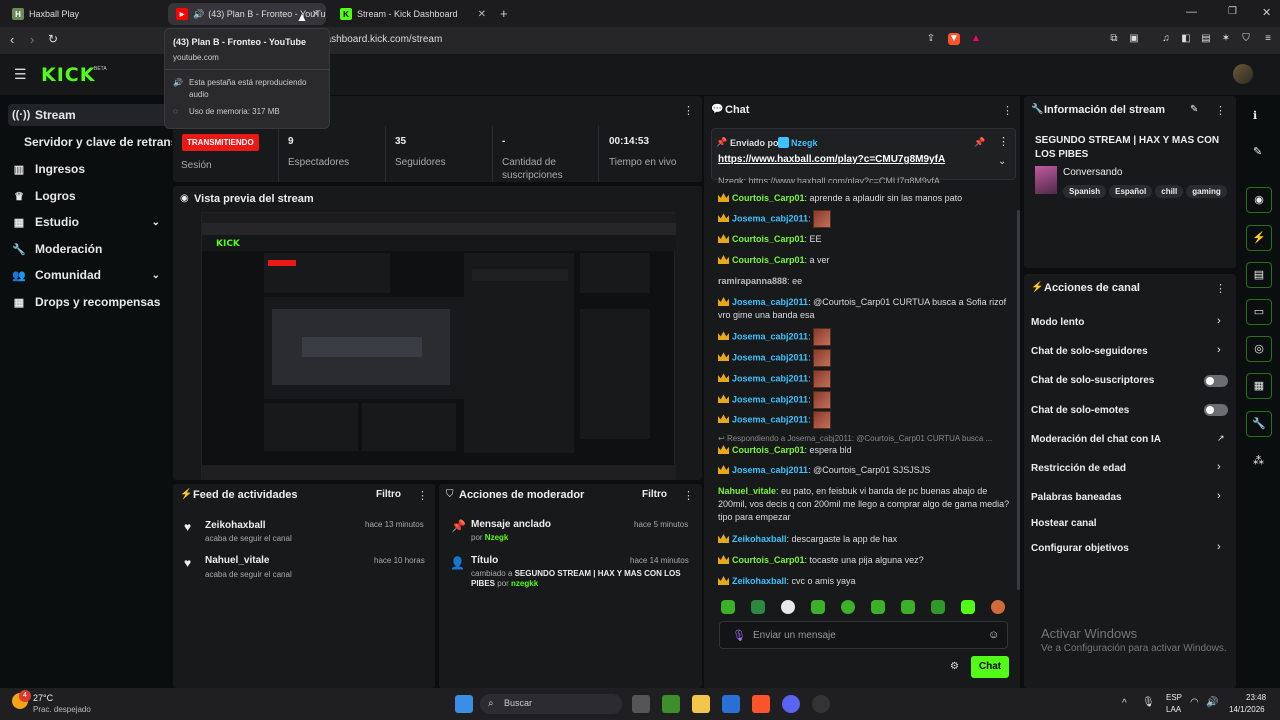 This screenshot has width=1280, height=720. I want to click on stream-preview-video: KICK, so click(438, 346).